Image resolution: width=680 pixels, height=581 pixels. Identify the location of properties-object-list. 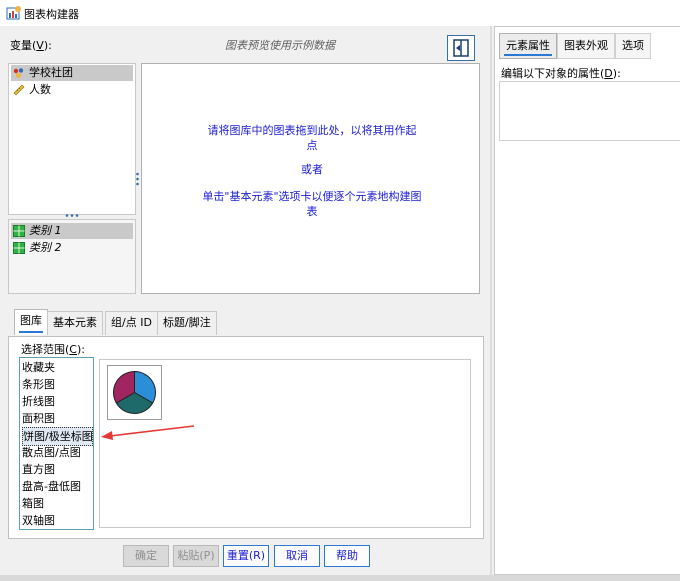
(589, 111).